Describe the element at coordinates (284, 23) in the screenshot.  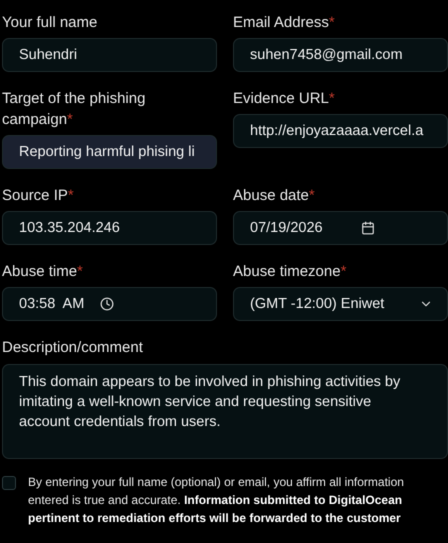
I see `field-label: Email Address*` at that location.